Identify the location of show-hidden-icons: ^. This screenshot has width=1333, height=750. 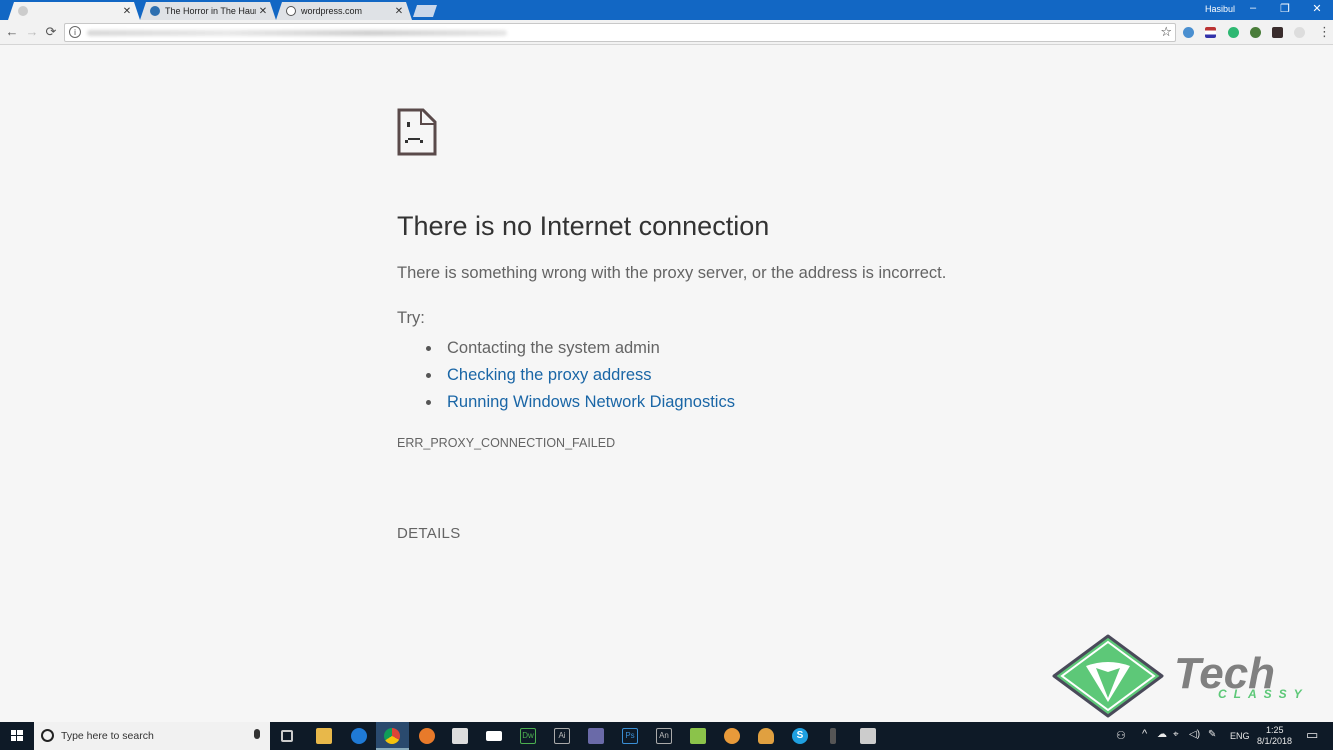
(1144, 734).